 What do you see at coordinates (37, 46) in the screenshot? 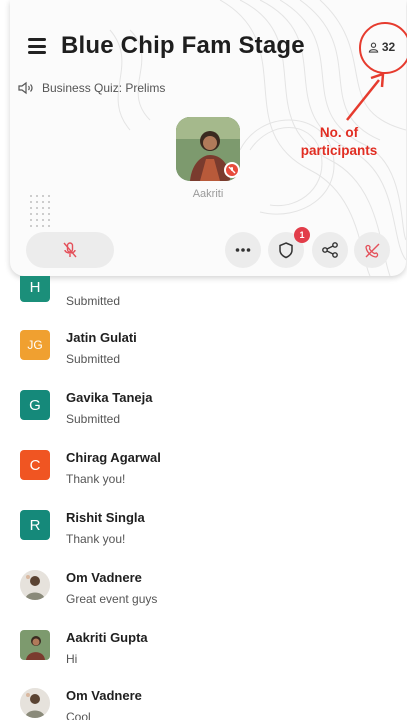
I see `menu-icon` at bounding box center [37, 46].